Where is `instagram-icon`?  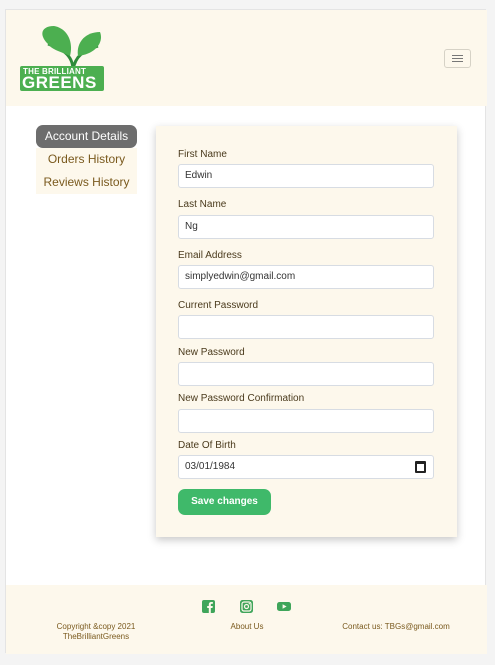 instagram-icon is located at coordinates (246, 606).